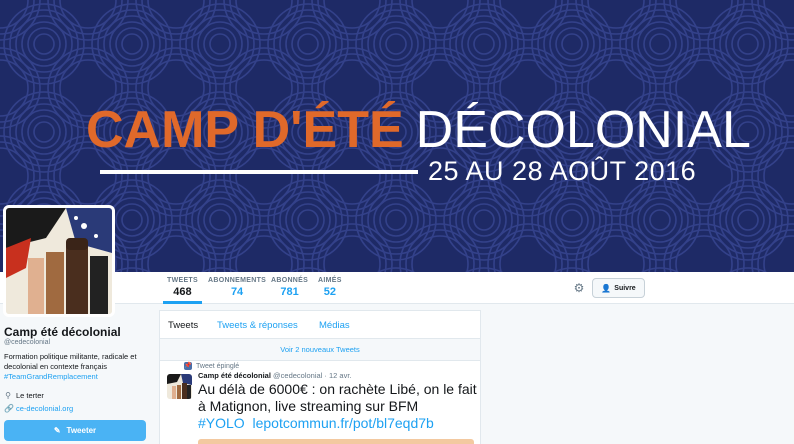 This screenshot has height=444, width=794. I want to click on stat-label: AIMÉS, so click(330, 280).